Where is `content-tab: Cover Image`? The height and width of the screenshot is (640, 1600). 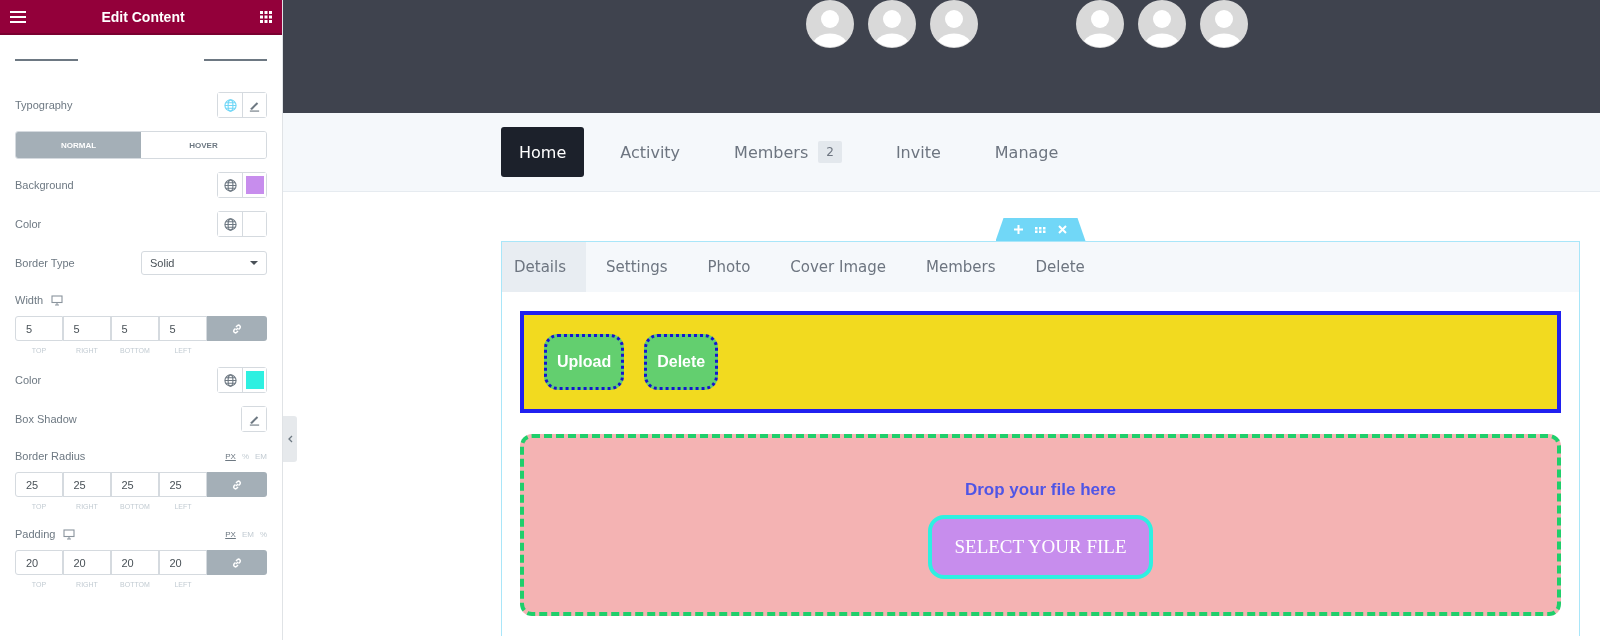 content-tab: Cover Image is located at coordinates (842, 267).